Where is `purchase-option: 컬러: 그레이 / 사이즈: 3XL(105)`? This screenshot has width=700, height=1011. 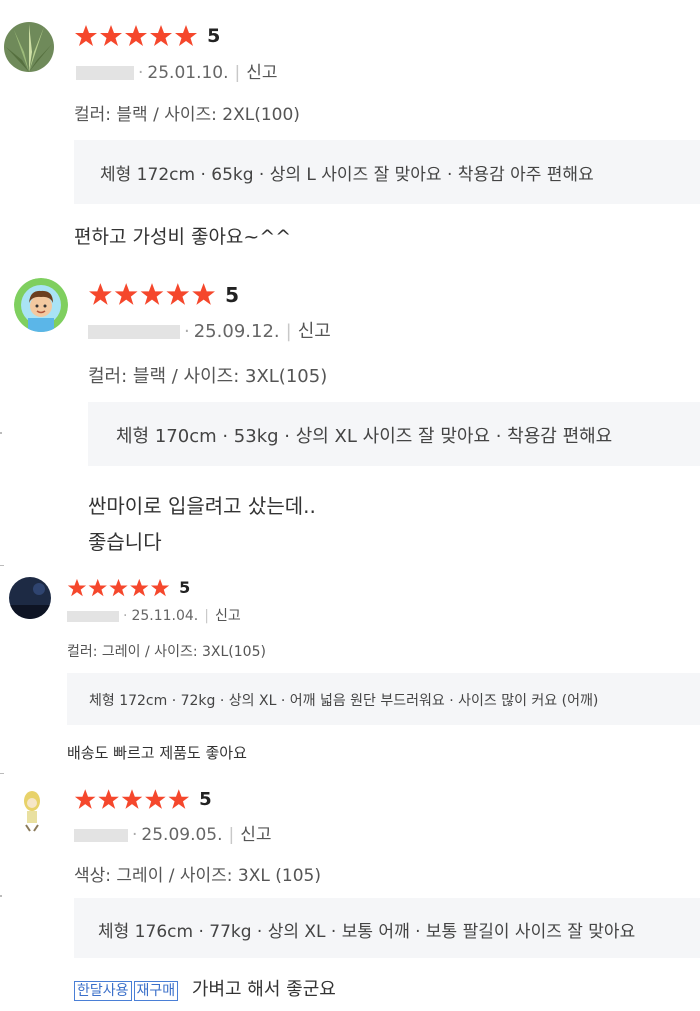
purchase-option: 컬러: 그레이 / 사이즈: 3XL(105) is located at coordinates (166, 652).